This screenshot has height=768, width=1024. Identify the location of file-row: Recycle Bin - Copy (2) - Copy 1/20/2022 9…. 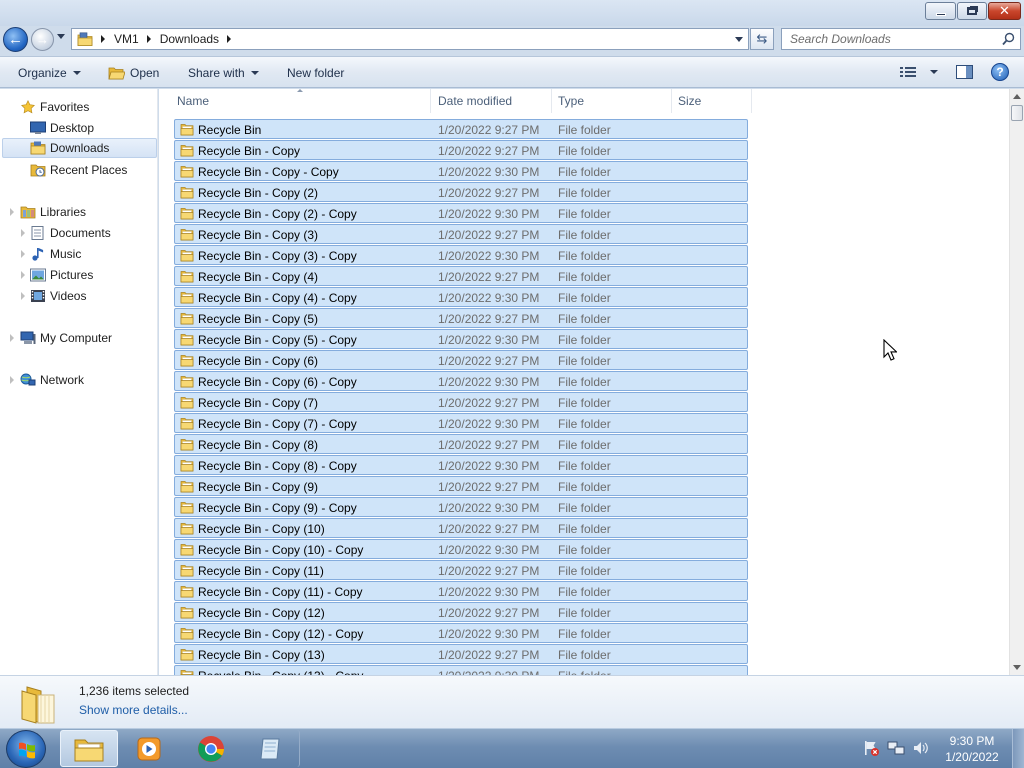
(461, 213).